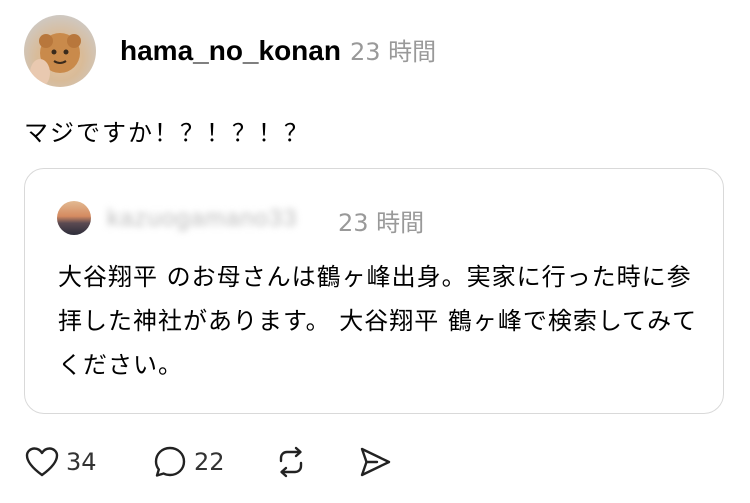 This screenshot has width=750, height=503. What do you see at coordinates (55, 60) in the screenshot?
I see `avatar-image` at bounding box center [55, 60].